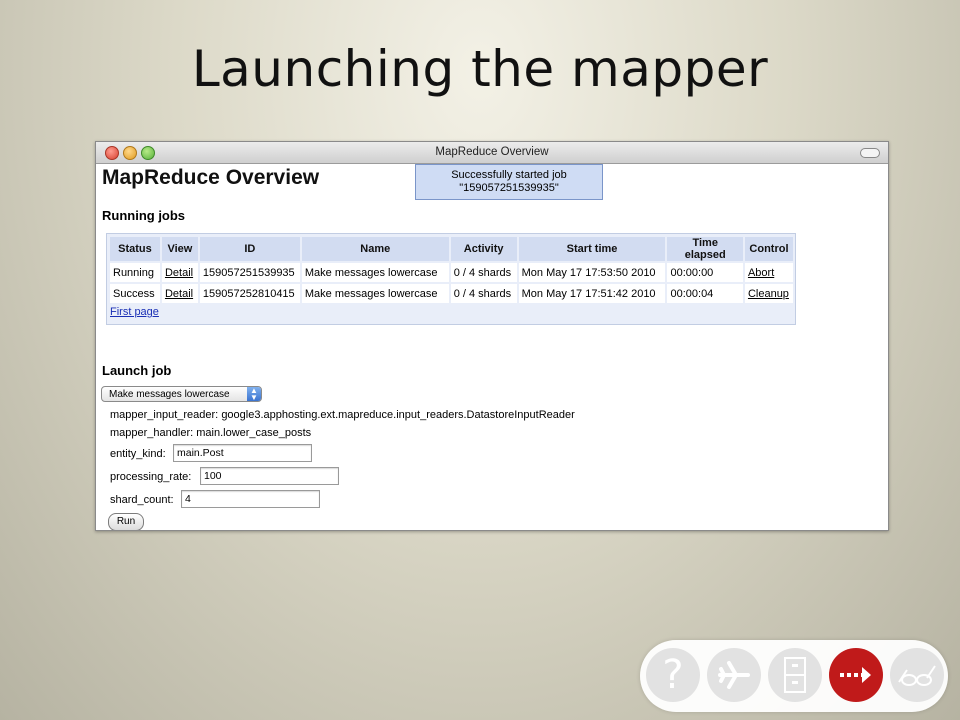  What do you see at coordinates (152, 433) in the screenshot?
I see `handler-label: mapper_handler:` at bounding box center [152, 433].